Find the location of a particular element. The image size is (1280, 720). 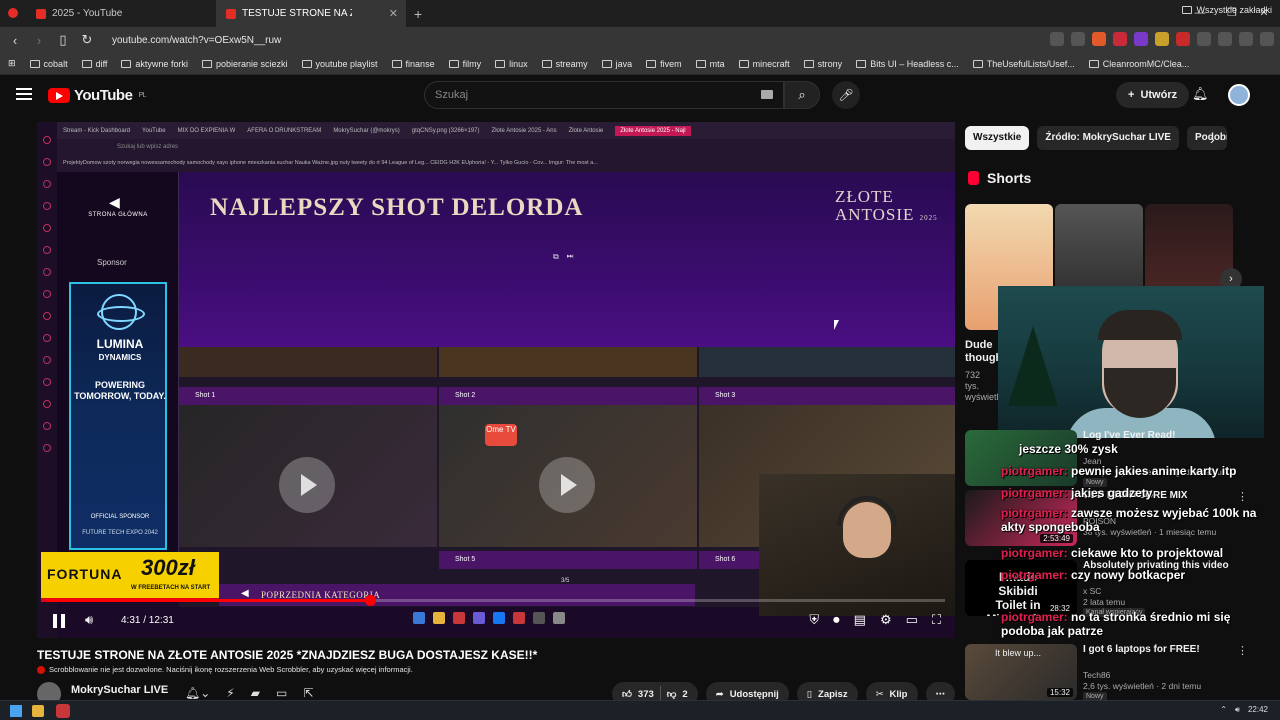

reload-icon: ↻ is located at coordinates (87, 40).